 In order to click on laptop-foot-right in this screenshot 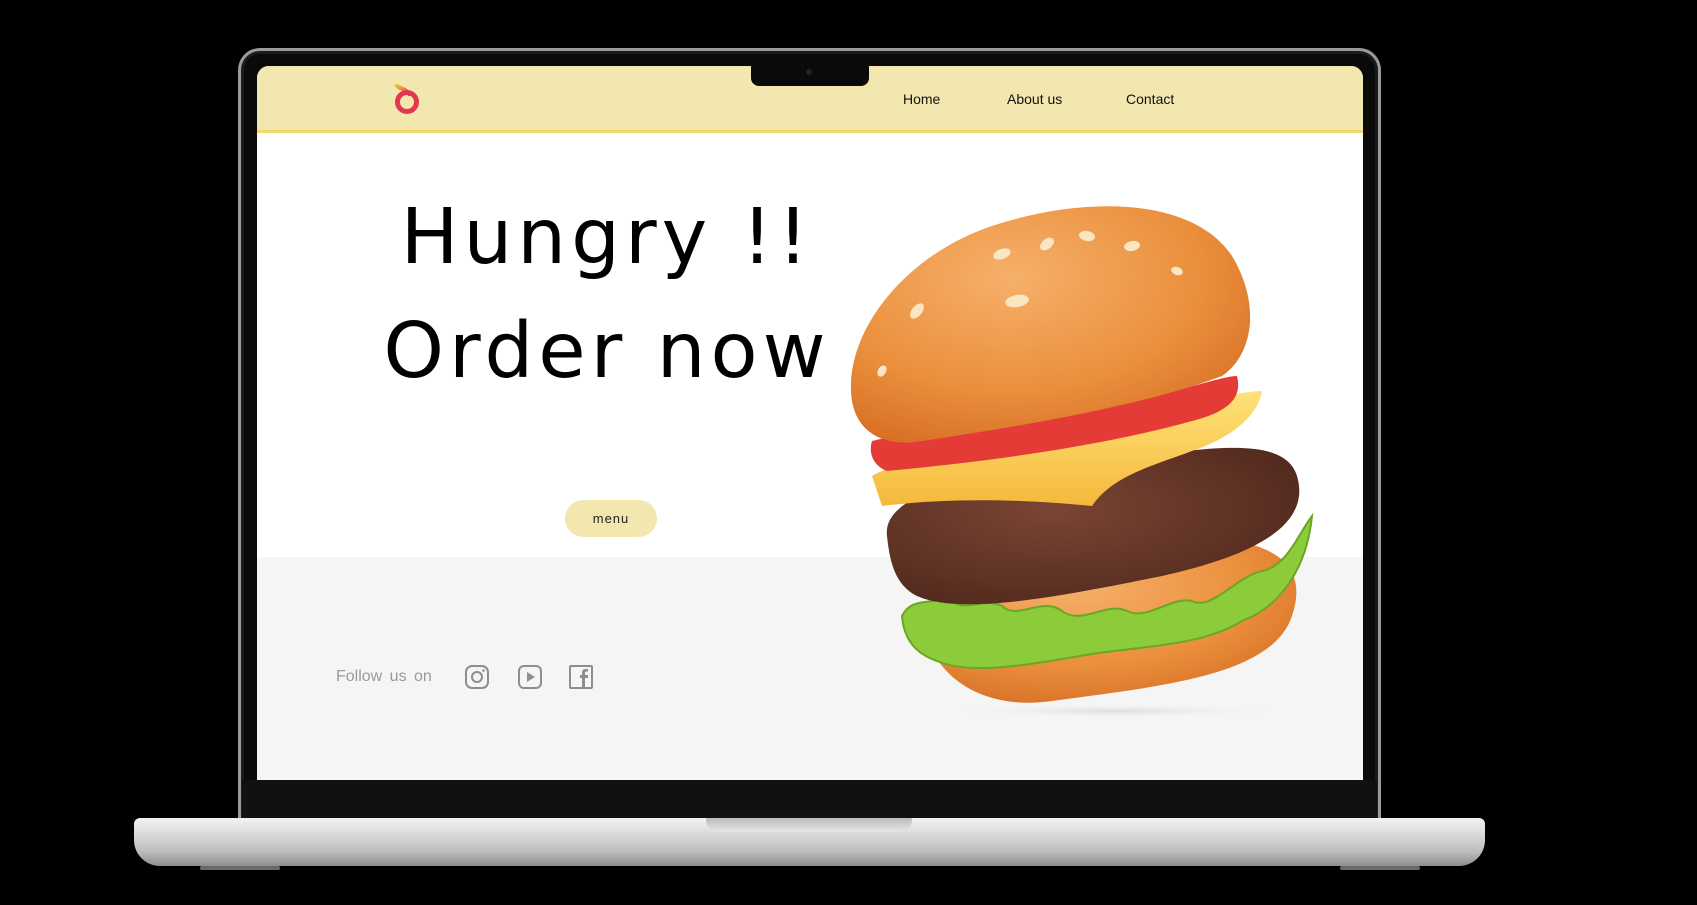, I will do `click(1380, 868)`.